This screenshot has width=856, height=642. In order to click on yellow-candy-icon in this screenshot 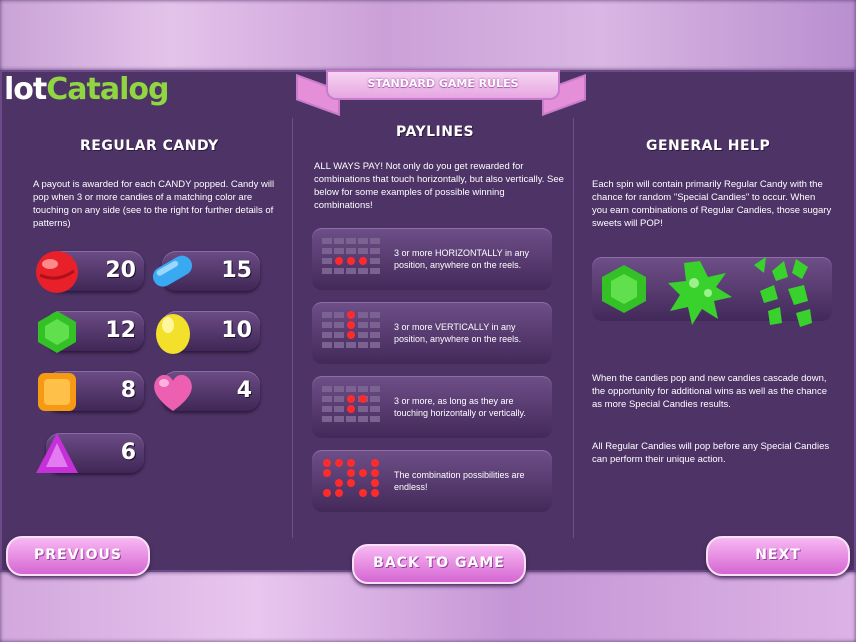, I will do `click(173, 334)`.